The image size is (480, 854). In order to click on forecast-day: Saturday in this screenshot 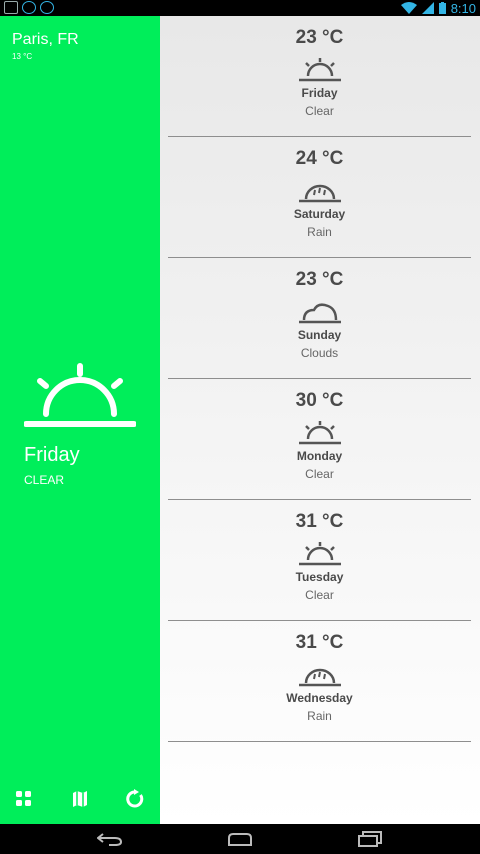, I will do `click(319, 214)`.